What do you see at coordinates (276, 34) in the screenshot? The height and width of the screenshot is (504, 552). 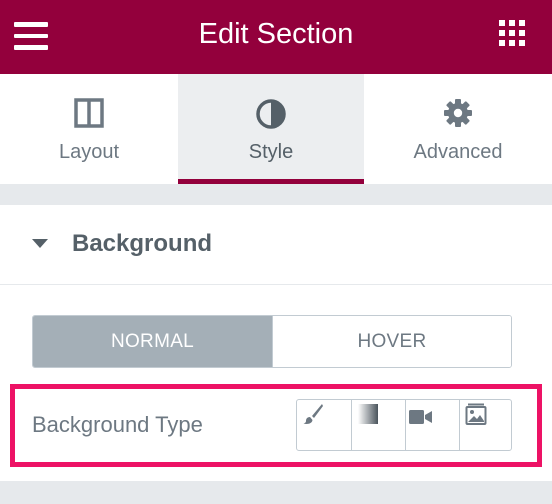 I see `panel-title: Edit Section` at bounding box center [276, 34].